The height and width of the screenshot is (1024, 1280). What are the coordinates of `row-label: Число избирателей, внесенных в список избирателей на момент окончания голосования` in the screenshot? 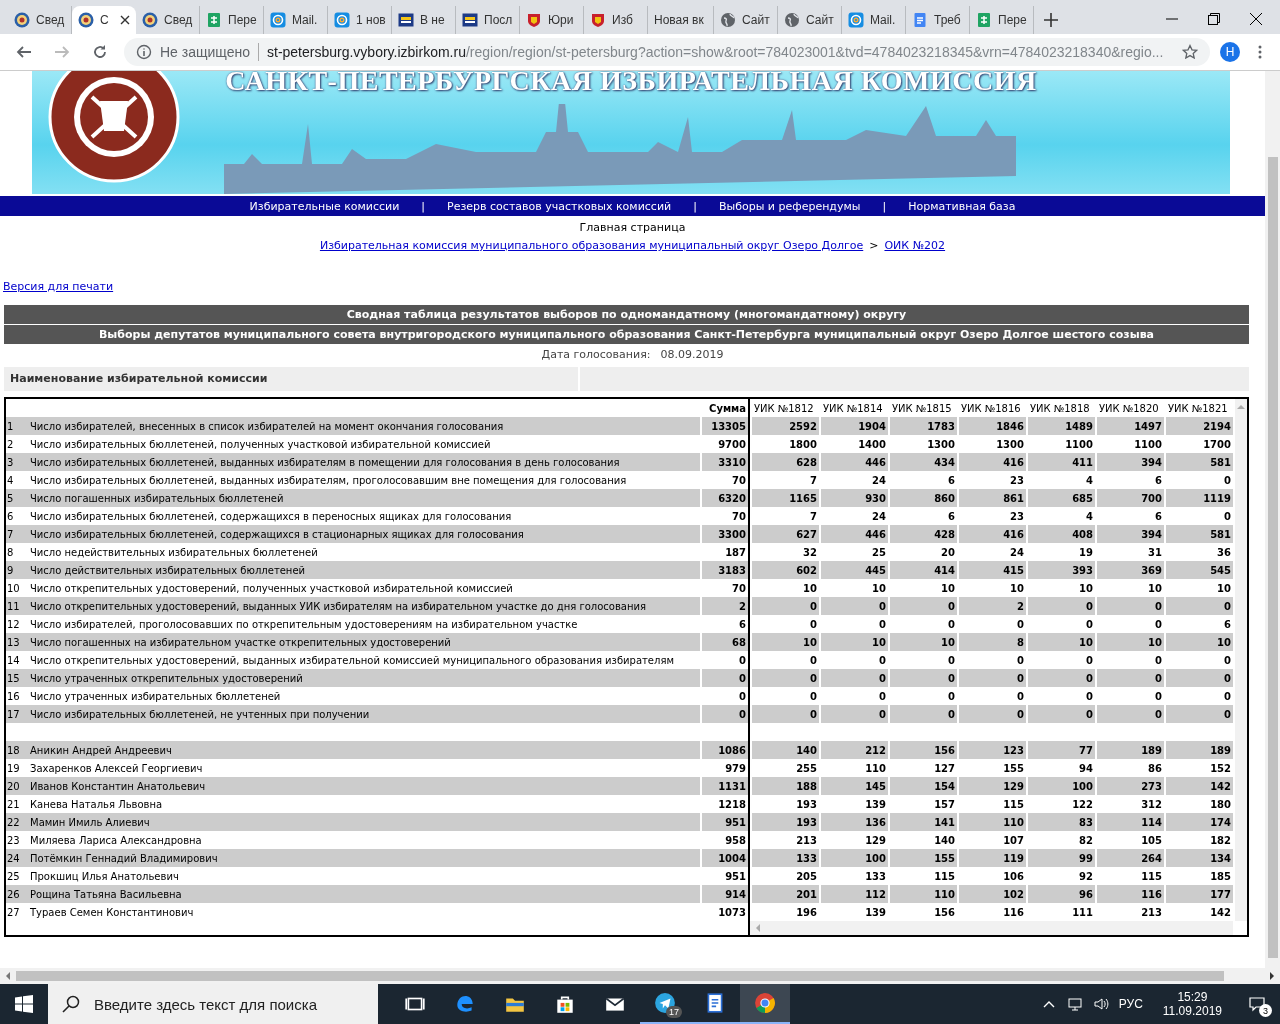 It's located at (364, 426).